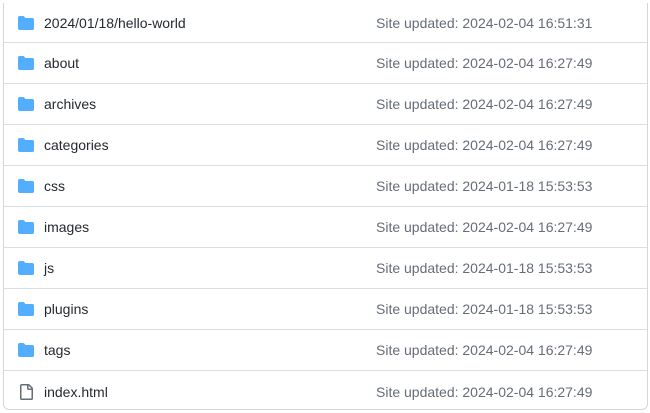 Image resolution: width=650 pixels, height=413 pixels. I want to click on file-row-tags: tags Site updated: 2024-02-04 16:27:49, so click(325, 350).